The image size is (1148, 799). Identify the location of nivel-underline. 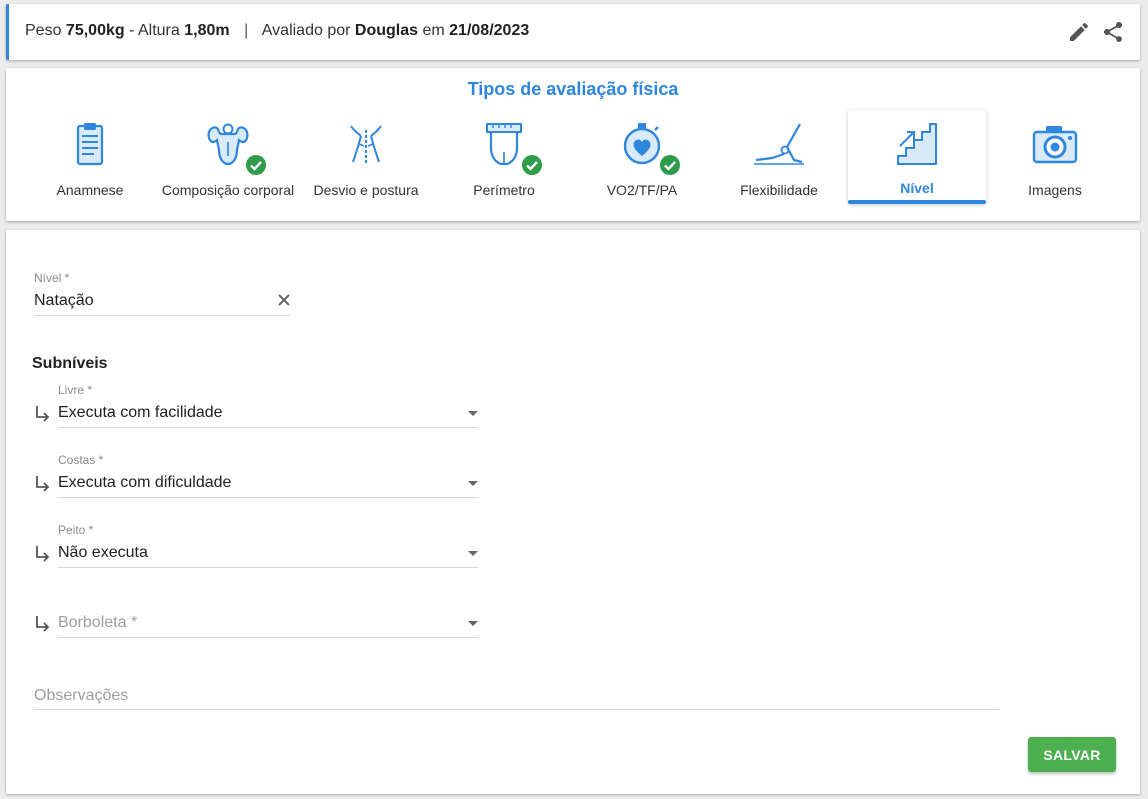
(162, 315).